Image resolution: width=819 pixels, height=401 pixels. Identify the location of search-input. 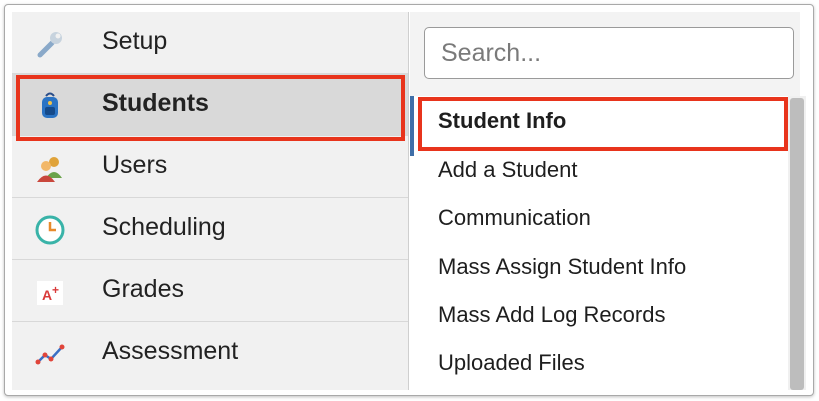
(609, 53).